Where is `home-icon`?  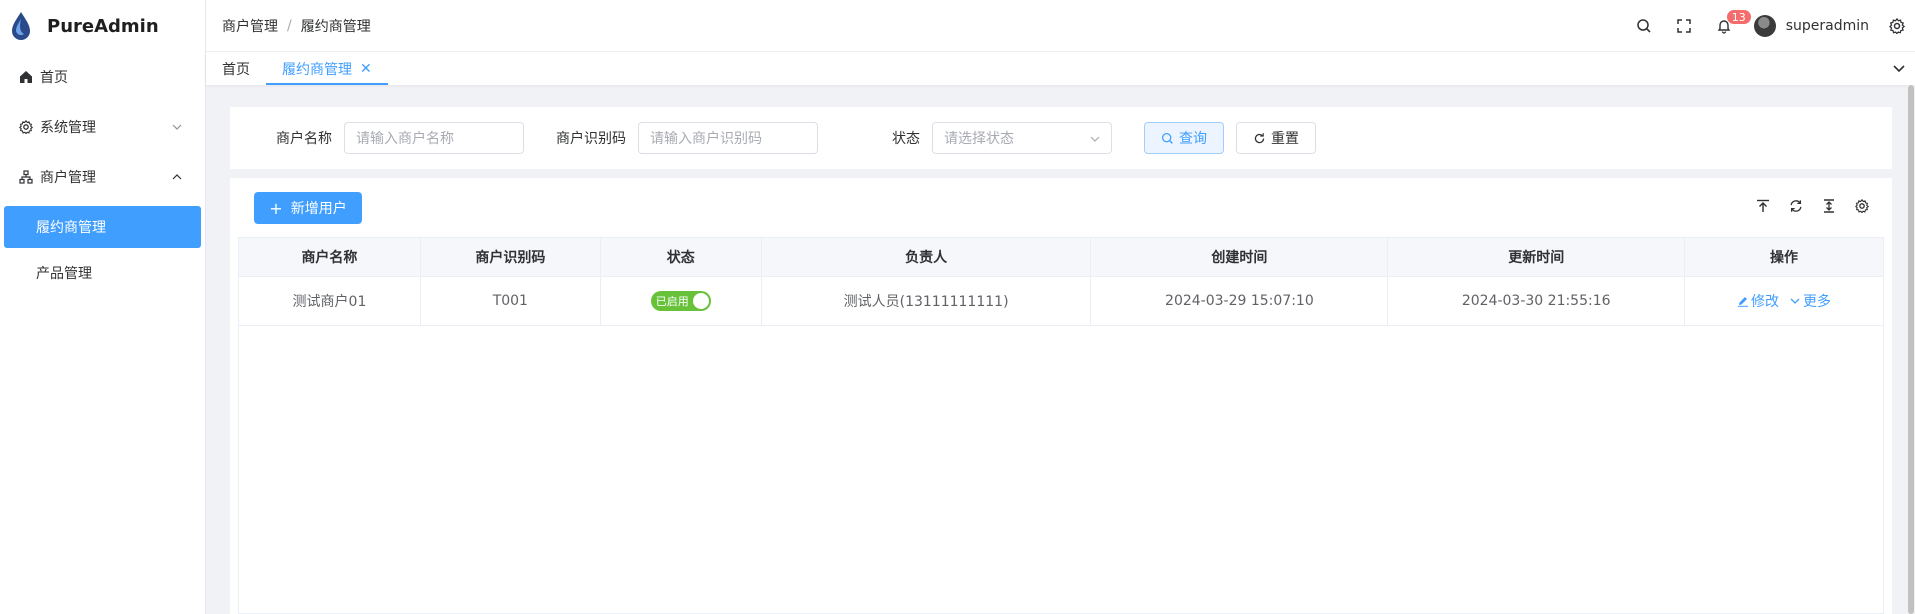 home-icon is located at coordinates (26, 77).